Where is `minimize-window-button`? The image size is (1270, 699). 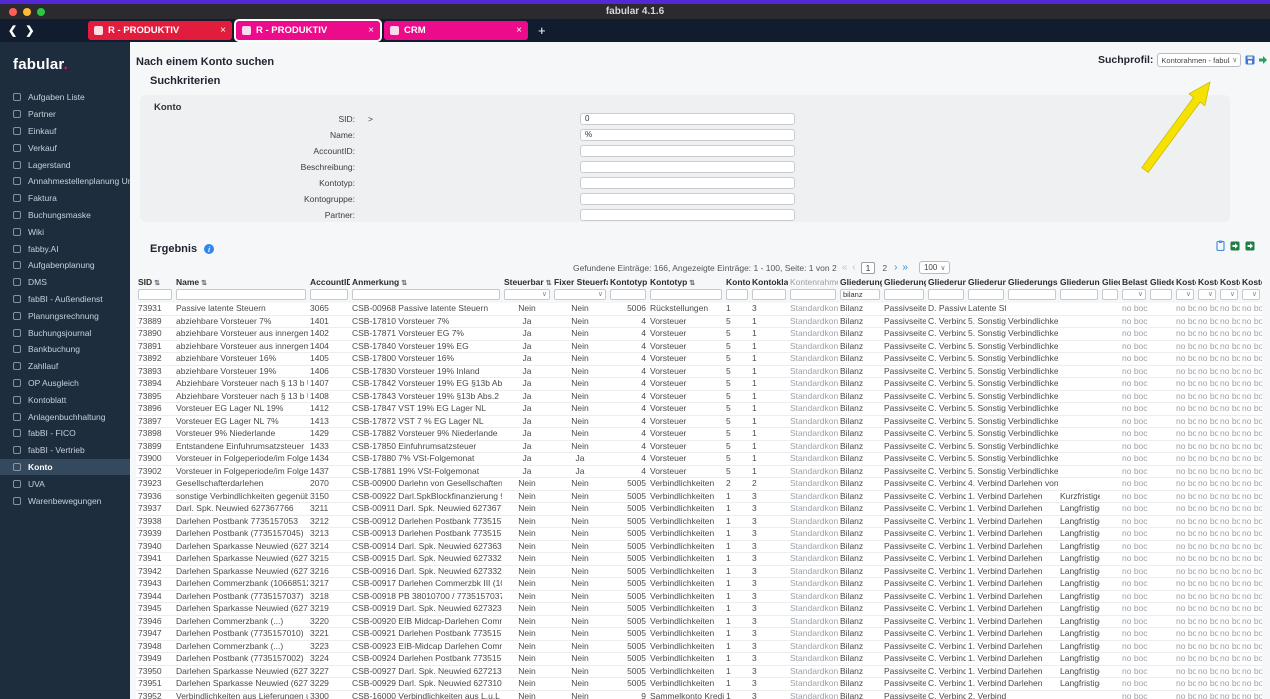
minimize-window-button is located at coordinates (27, 11).